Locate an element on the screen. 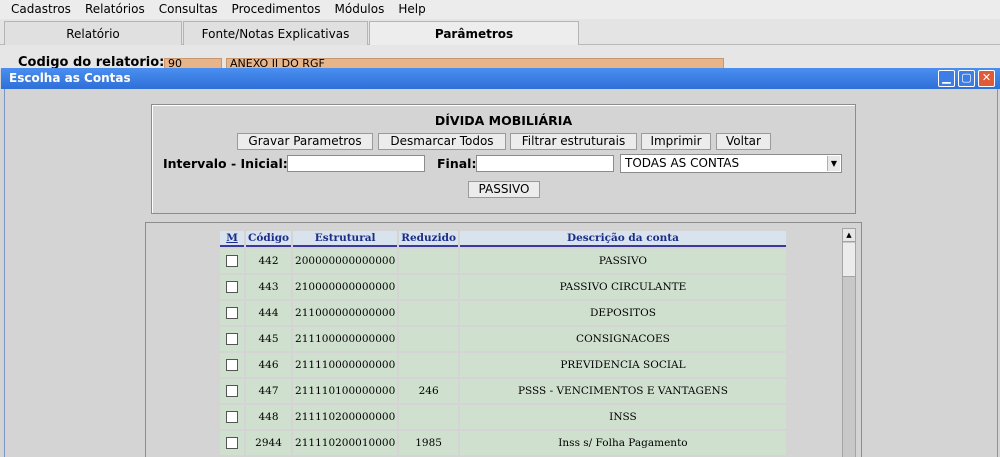 The height and width of the screenshot is (457, 1000). intervalo-inicial-input is located at coordinates (356, 163).